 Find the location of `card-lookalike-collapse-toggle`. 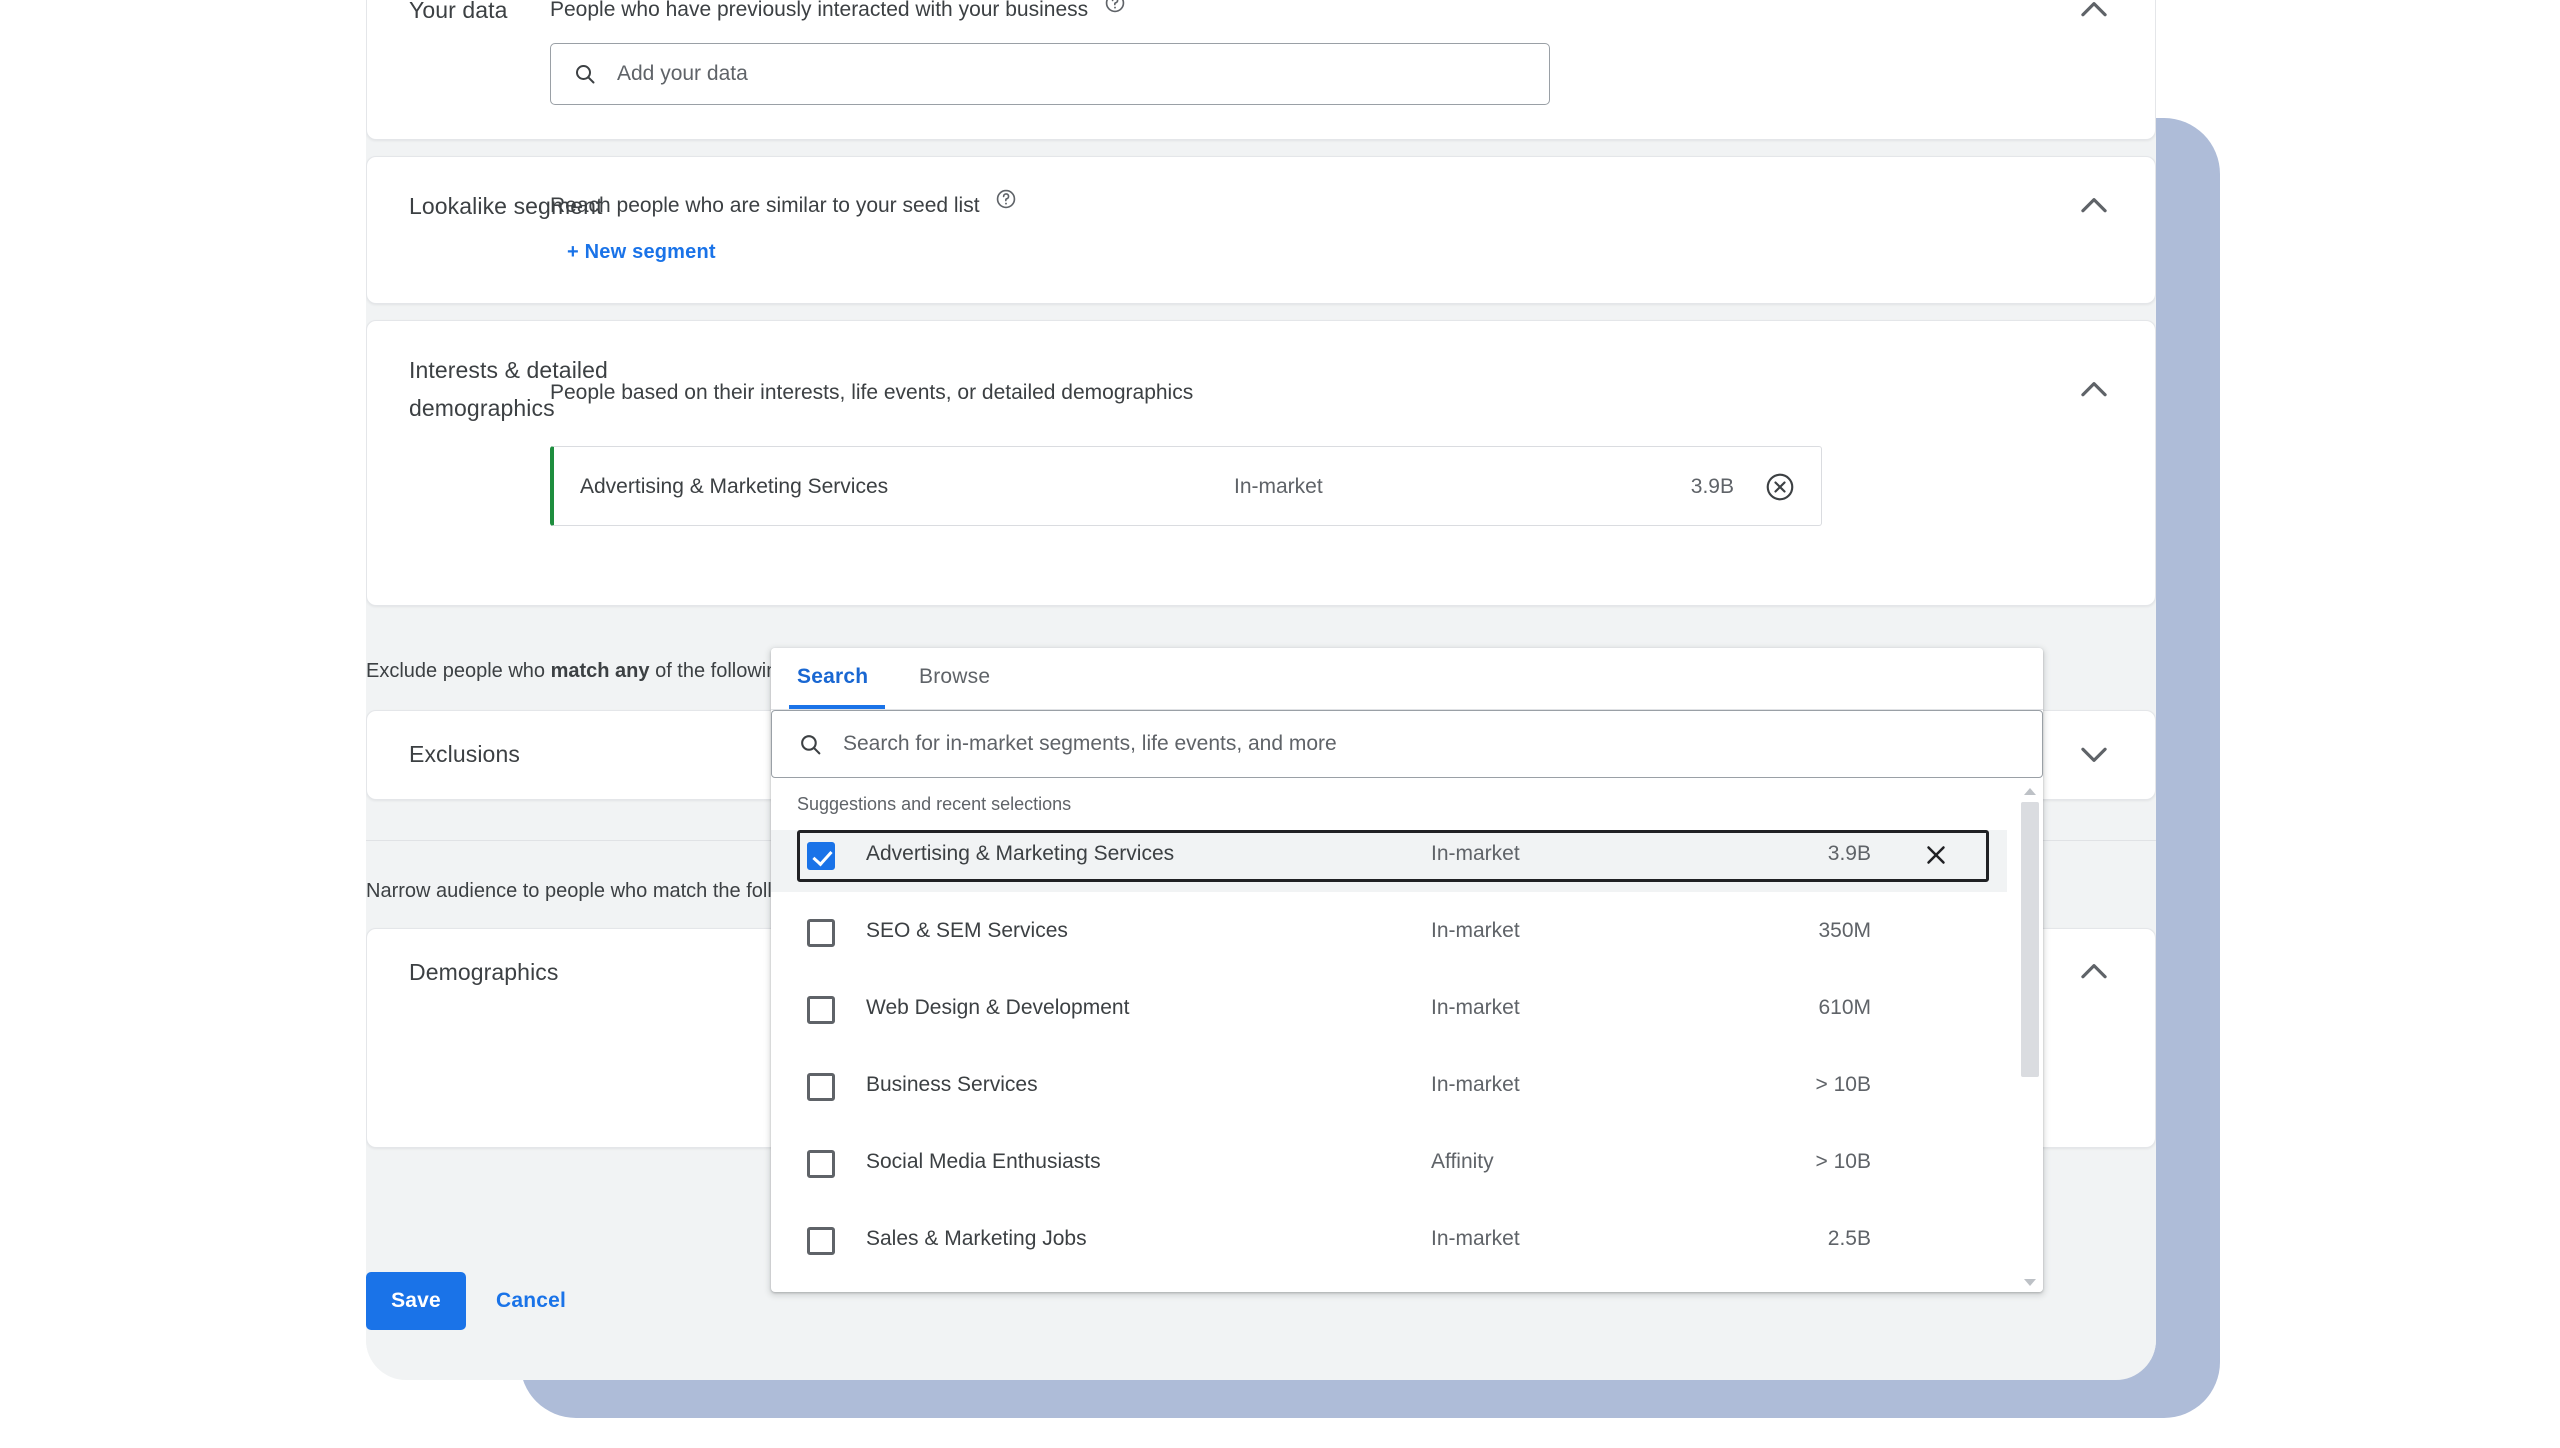

card-lookalike-collapse-toggle is located at coordinates (2094, 206).